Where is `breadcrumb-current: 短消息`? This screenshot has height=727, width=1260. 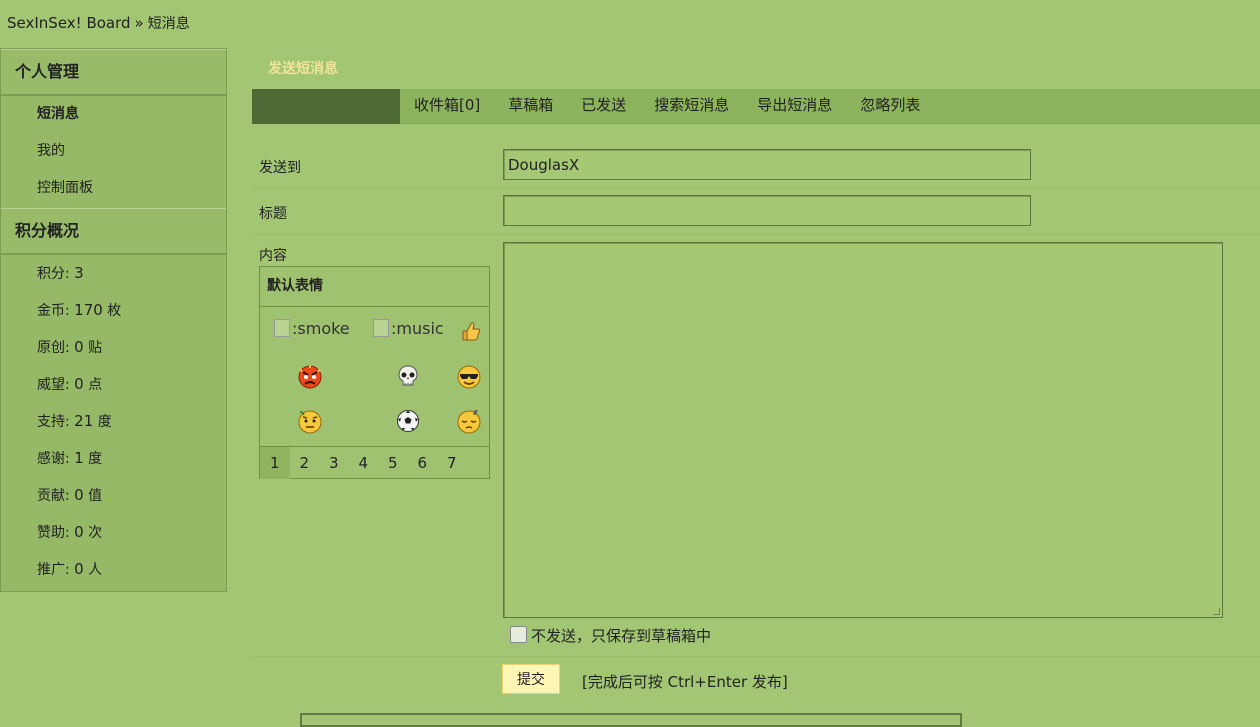
breadcrumb-current: 短消息 is located at coordinates (168, 24).